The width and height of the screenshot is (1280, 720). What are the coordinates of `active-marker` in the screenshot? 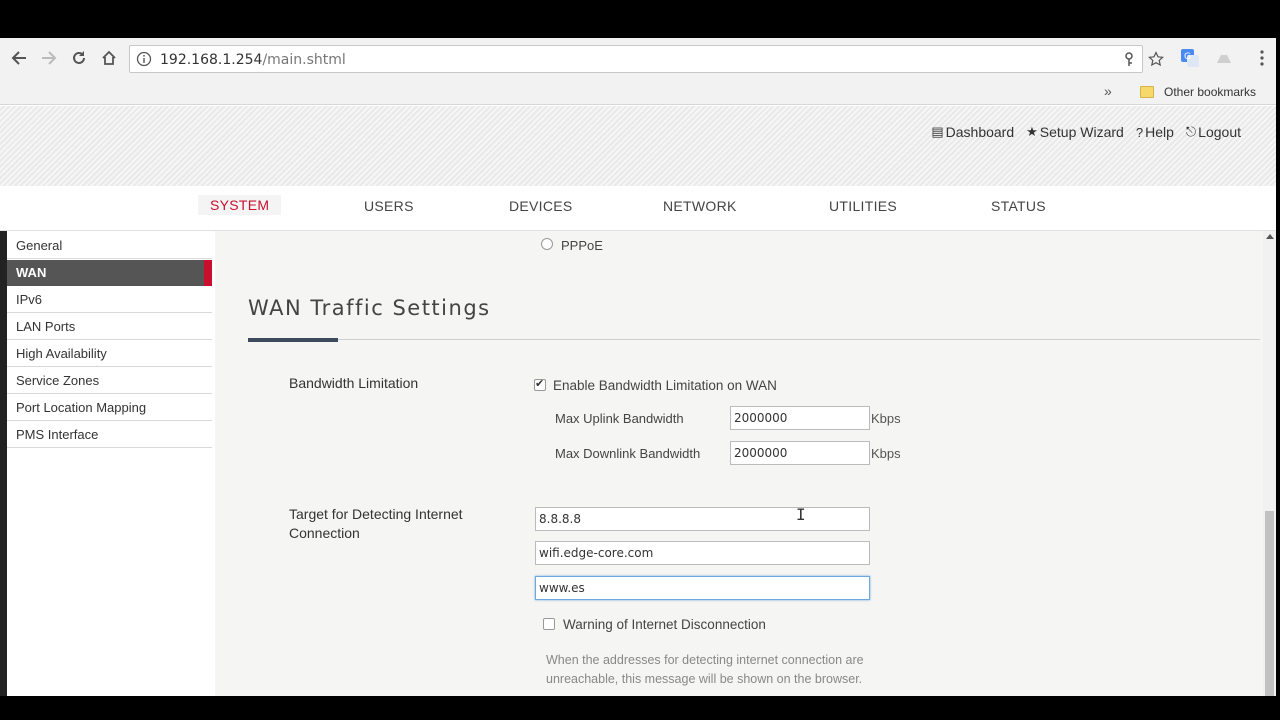 It's located at (208, 273).